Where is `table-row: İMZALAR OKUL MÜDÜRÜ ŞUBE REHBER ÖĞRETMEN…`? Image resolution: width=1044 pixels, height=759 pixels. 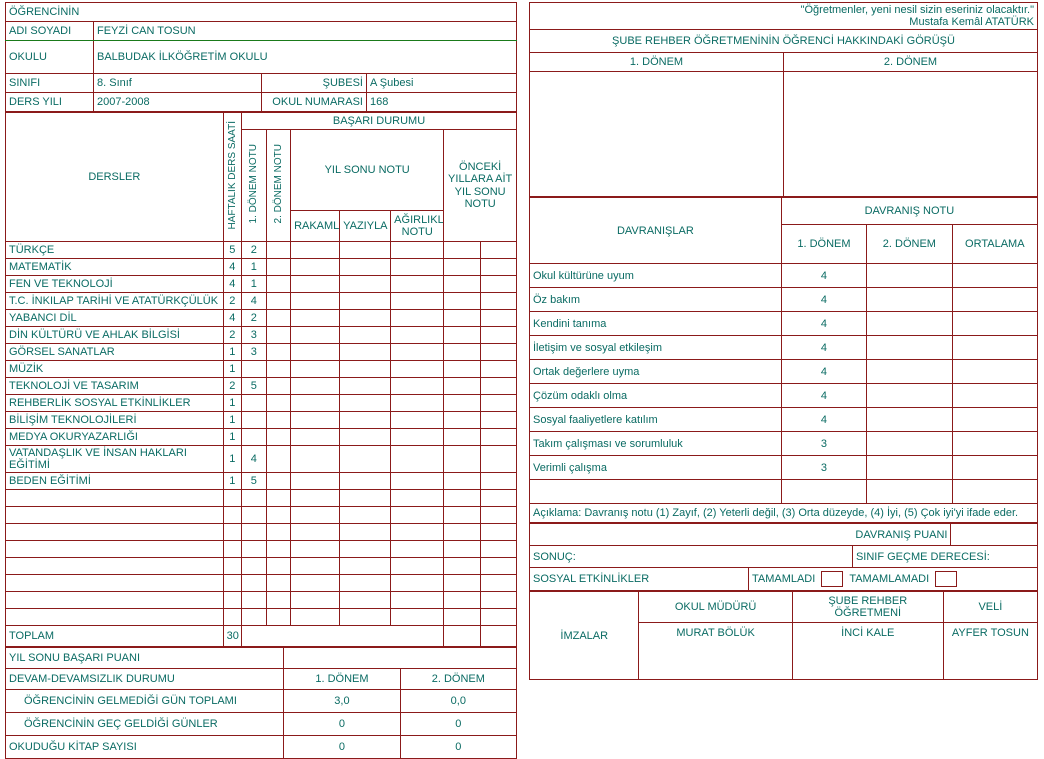
table-row: İMZALAR OKUL MÜDÜRÜ ŞUBE REHBER ÖĞRETMEN… is located at coordinates (783, 636).